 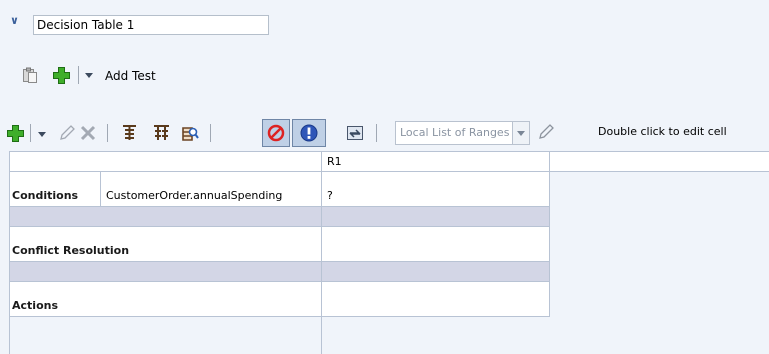 I want to click on condition-expression-cell: CustomerOrder.annualSpending, so click(x=194, y=196).